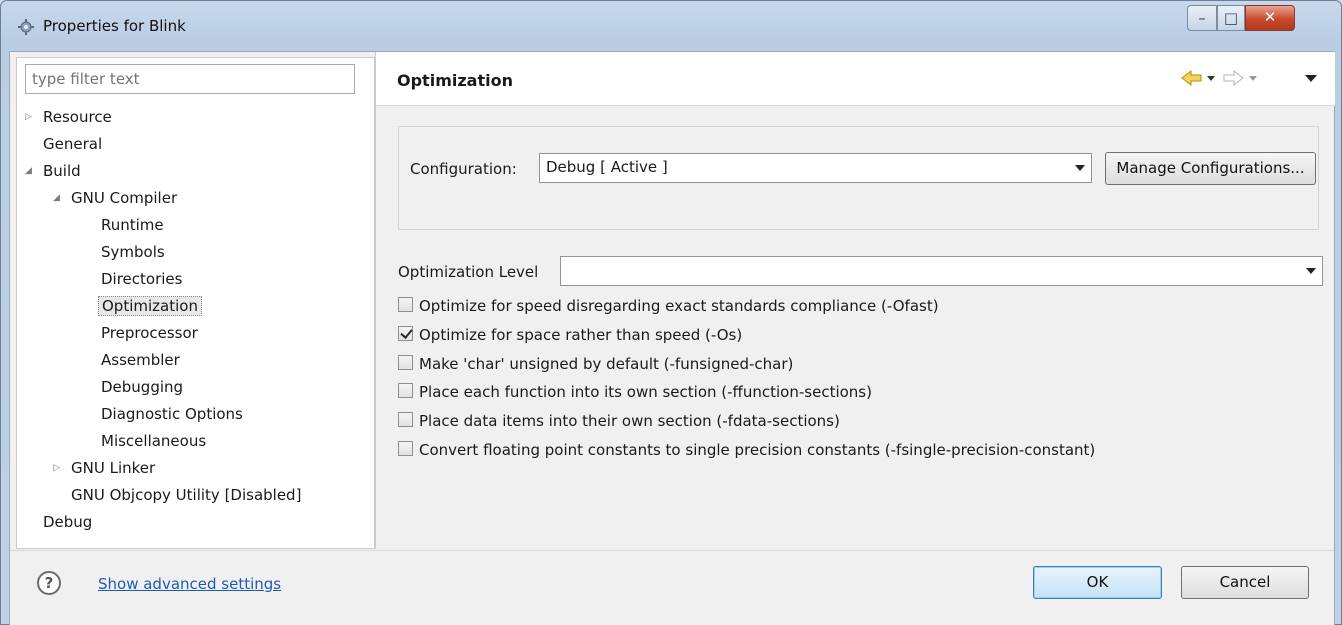 Image resolution: width=1342 pixels, height=625 pixels. I want to click on minimize-icon: –, so click(1202, 18).